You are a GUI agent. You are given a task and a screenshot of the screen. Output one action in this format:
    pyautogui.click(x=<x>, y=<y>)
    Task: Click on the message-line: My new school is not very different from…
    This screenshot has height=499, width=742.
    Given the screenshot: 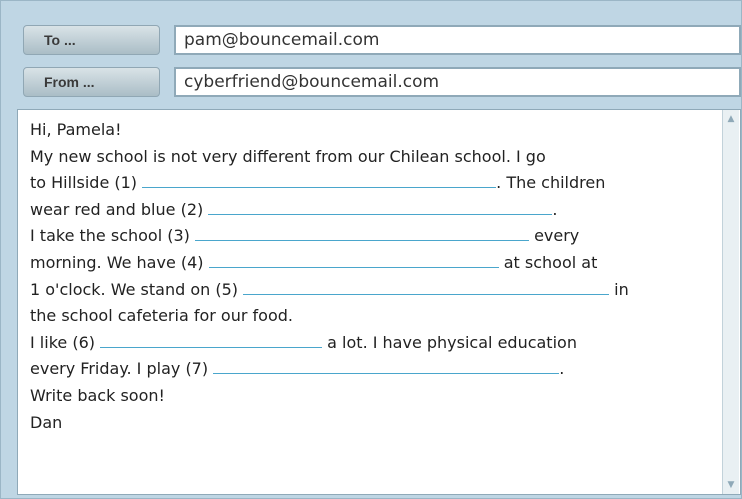 What is the action you would take?
    pyautogui.click(x=370, y=157)
    